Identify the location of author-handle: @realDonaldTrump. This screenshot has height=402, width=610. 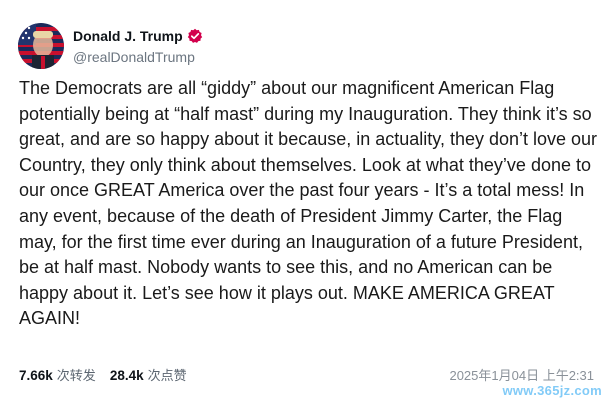
(138, 57).